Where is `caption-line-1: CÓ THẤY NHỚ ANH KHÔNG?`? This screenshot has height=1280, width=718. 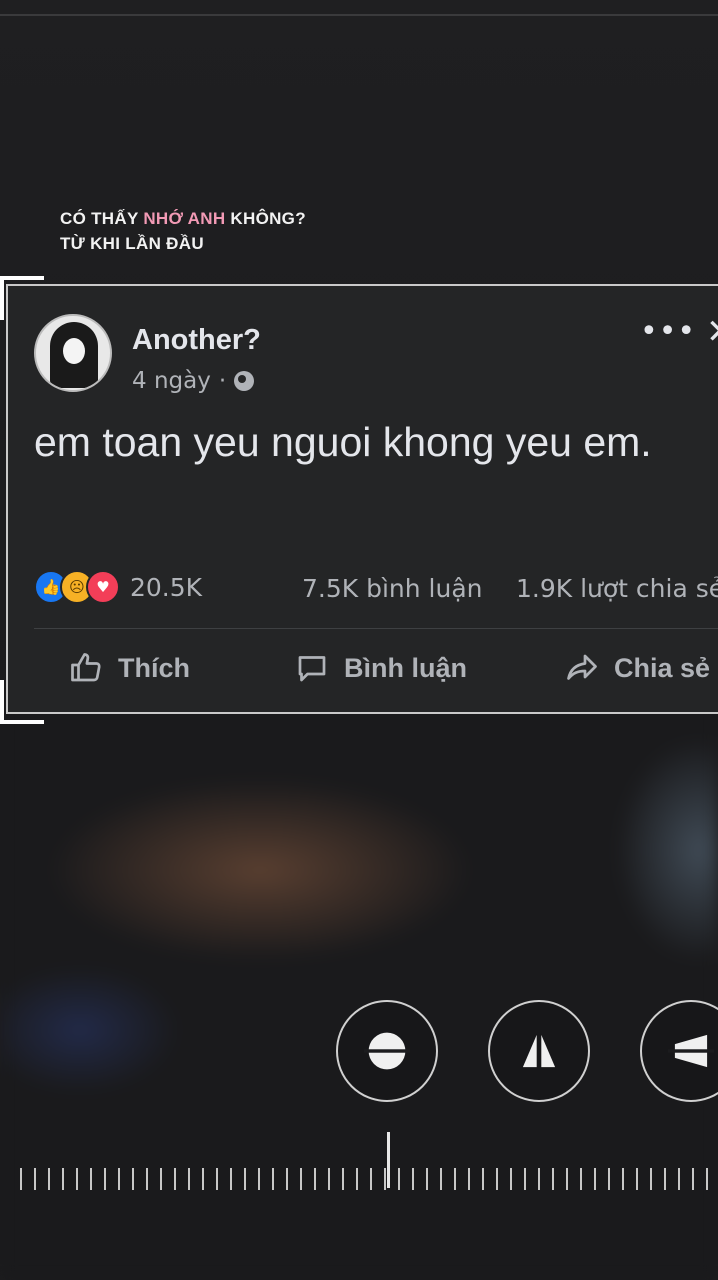
caption-line-1: CÓ THẤY NHỚ ANH KHÔNG? is located at coordinates (183, 218).